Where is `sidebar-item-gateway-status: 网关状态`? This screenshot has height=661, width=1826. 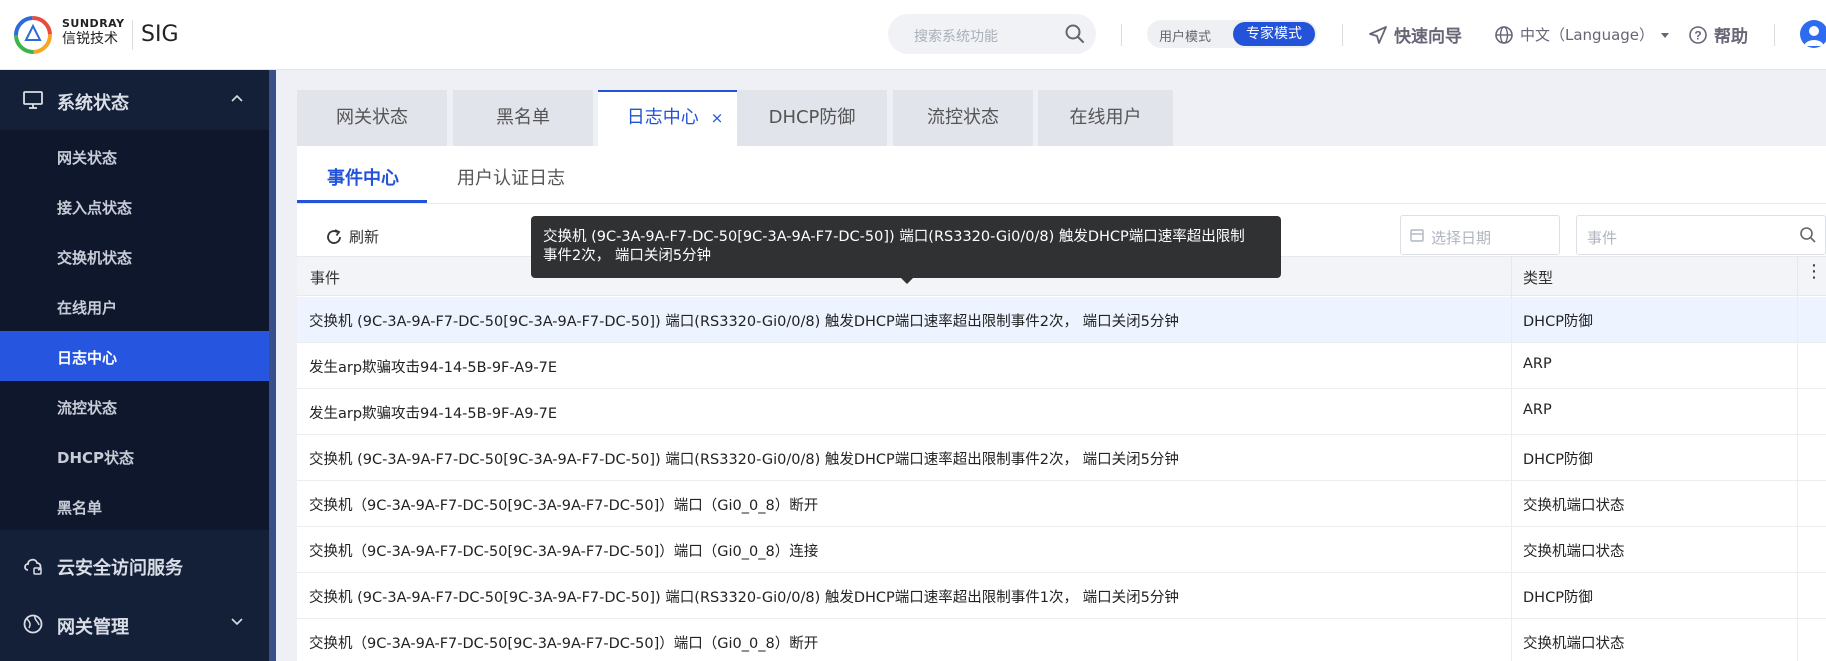
sidebar-item-gateway-status: 网关状态 is located at coordinates (134, 156).